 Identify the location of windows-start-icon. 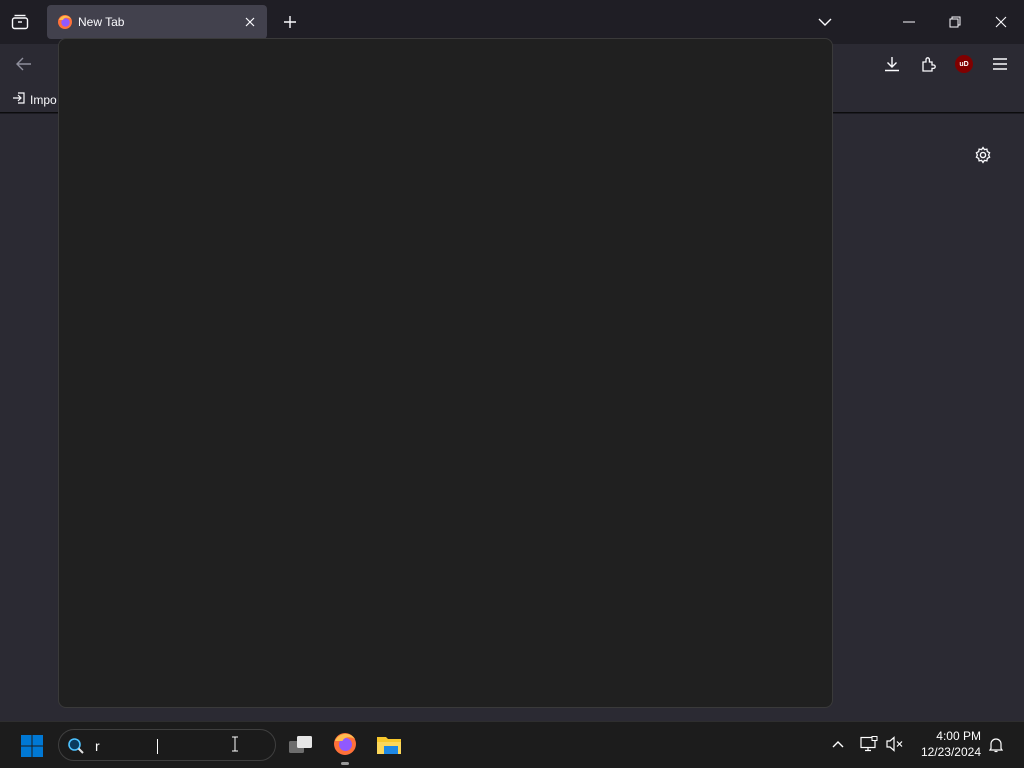
(32, 746).